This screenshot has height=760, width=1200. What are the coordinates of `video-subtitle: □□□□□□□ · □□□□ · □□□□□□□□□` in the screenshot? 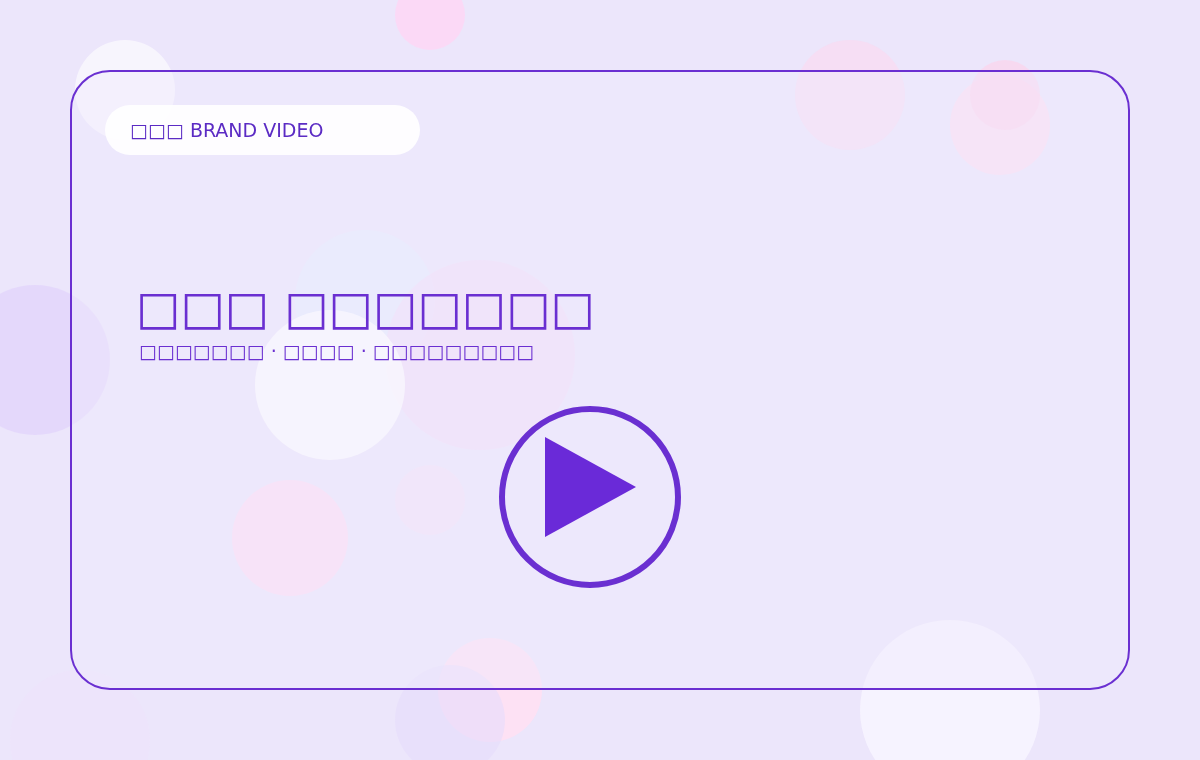 It's located at (337, 351).